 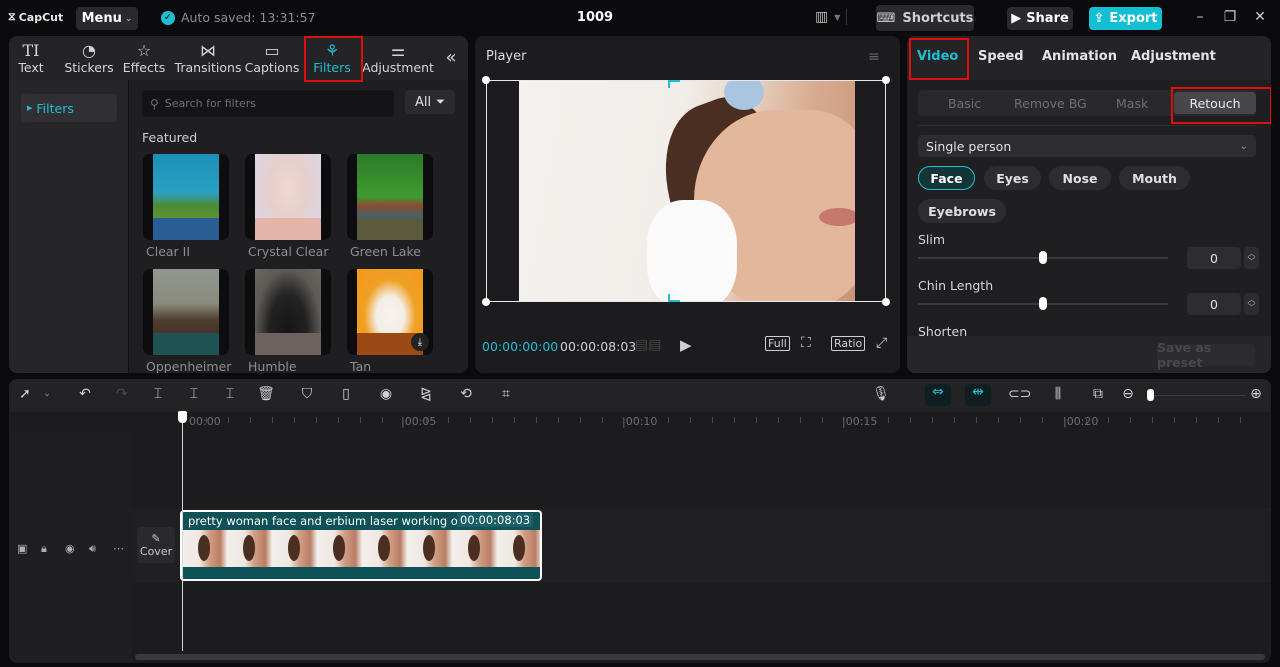 I want to click on subtab-basic: Basic, so click(x=964, y=103).